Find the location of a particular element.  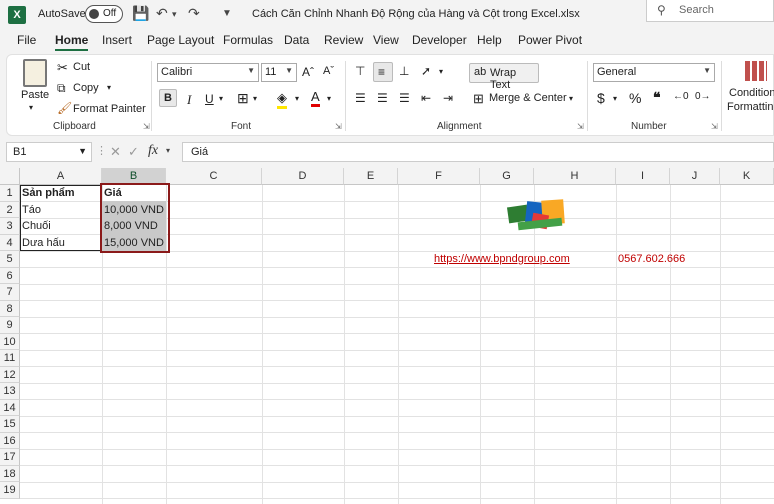

paste-icon is located at coordinates (35, 73).